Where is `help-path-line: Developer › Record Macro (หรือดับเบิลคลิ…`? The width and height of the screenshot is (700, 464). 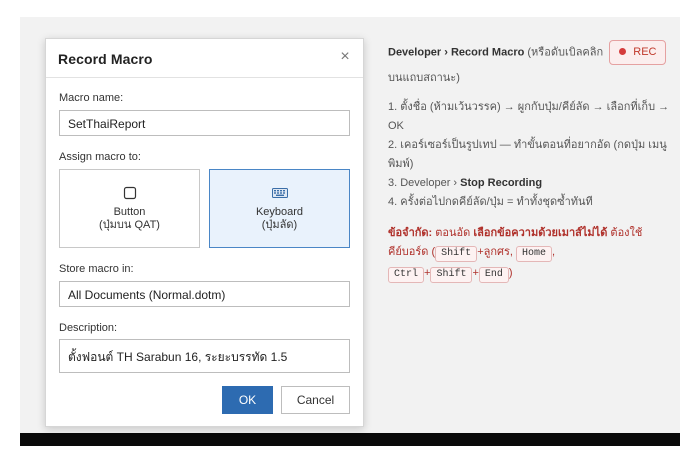
help-path-line: Developer › Record Macro (หรือดับเบิลคลิ… is located at coordinates (530, 52).